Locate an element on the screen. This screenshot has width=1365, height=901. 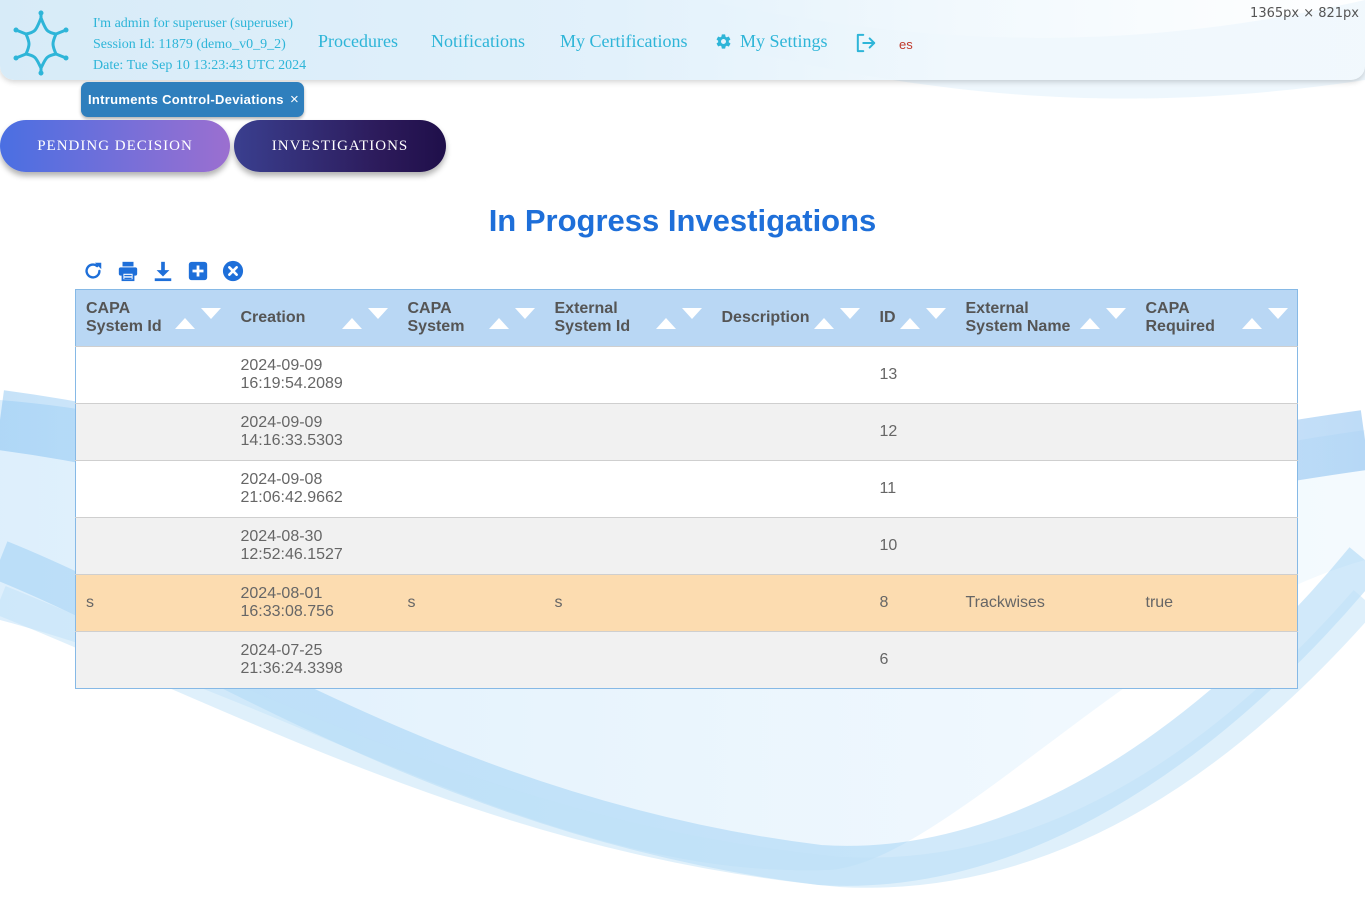
cell-capa-system-id: s is located at coordinates (153, 603).